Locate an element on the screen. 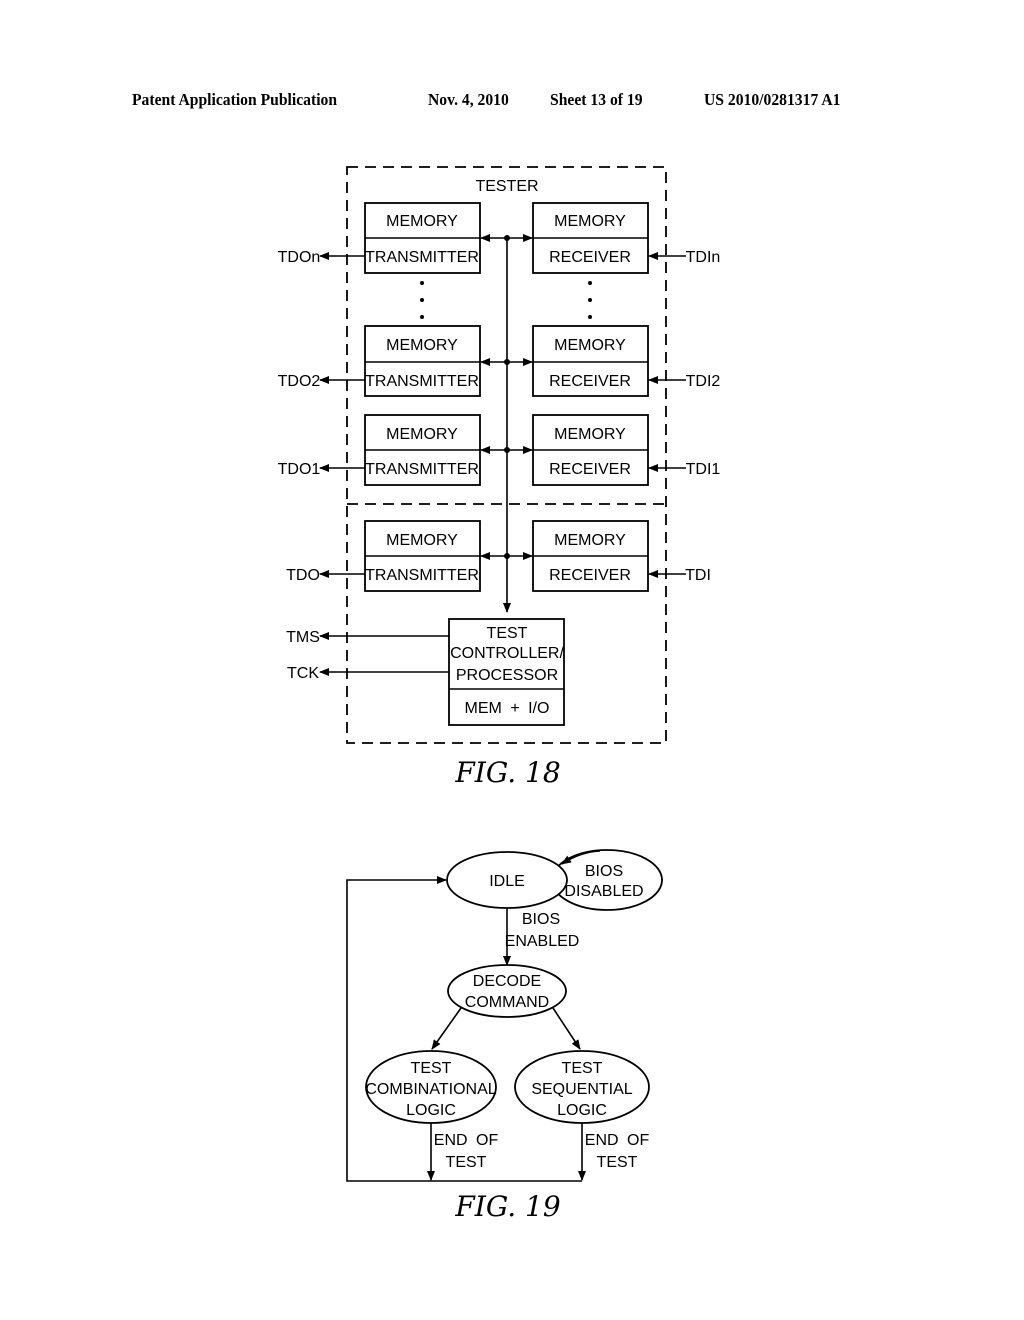  tdo-label: TDO is located at coordinates (303, 575).